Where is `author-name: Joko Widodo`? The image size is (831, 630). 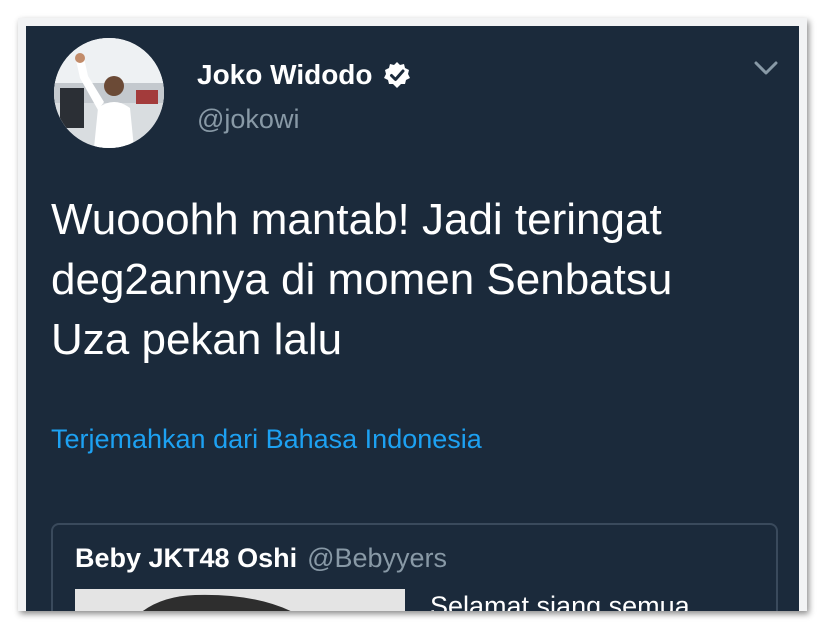 author-name: Joko Widodo is located at coordinates (285, 75).